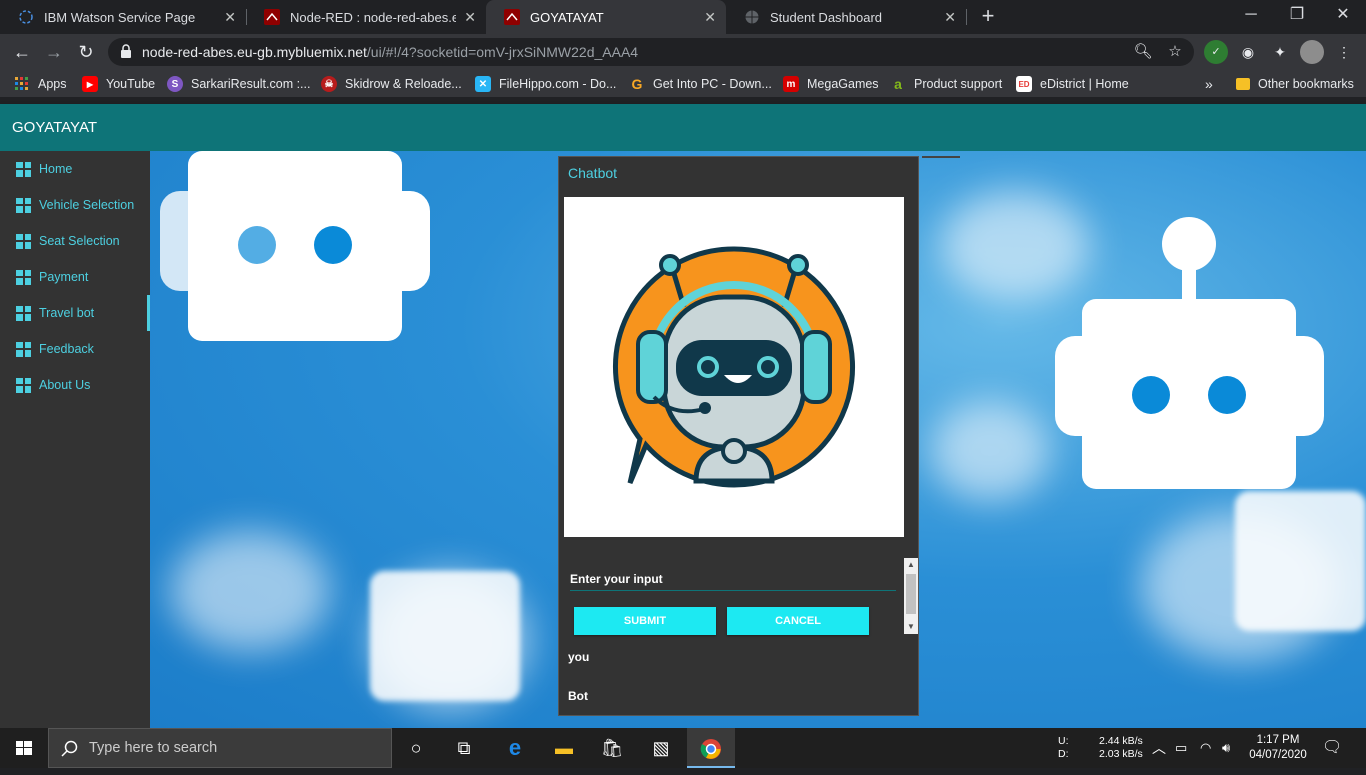 This screenshot has height=775, width=1366. I want to click on skidrow-icon: ☠, so click(329, 84).